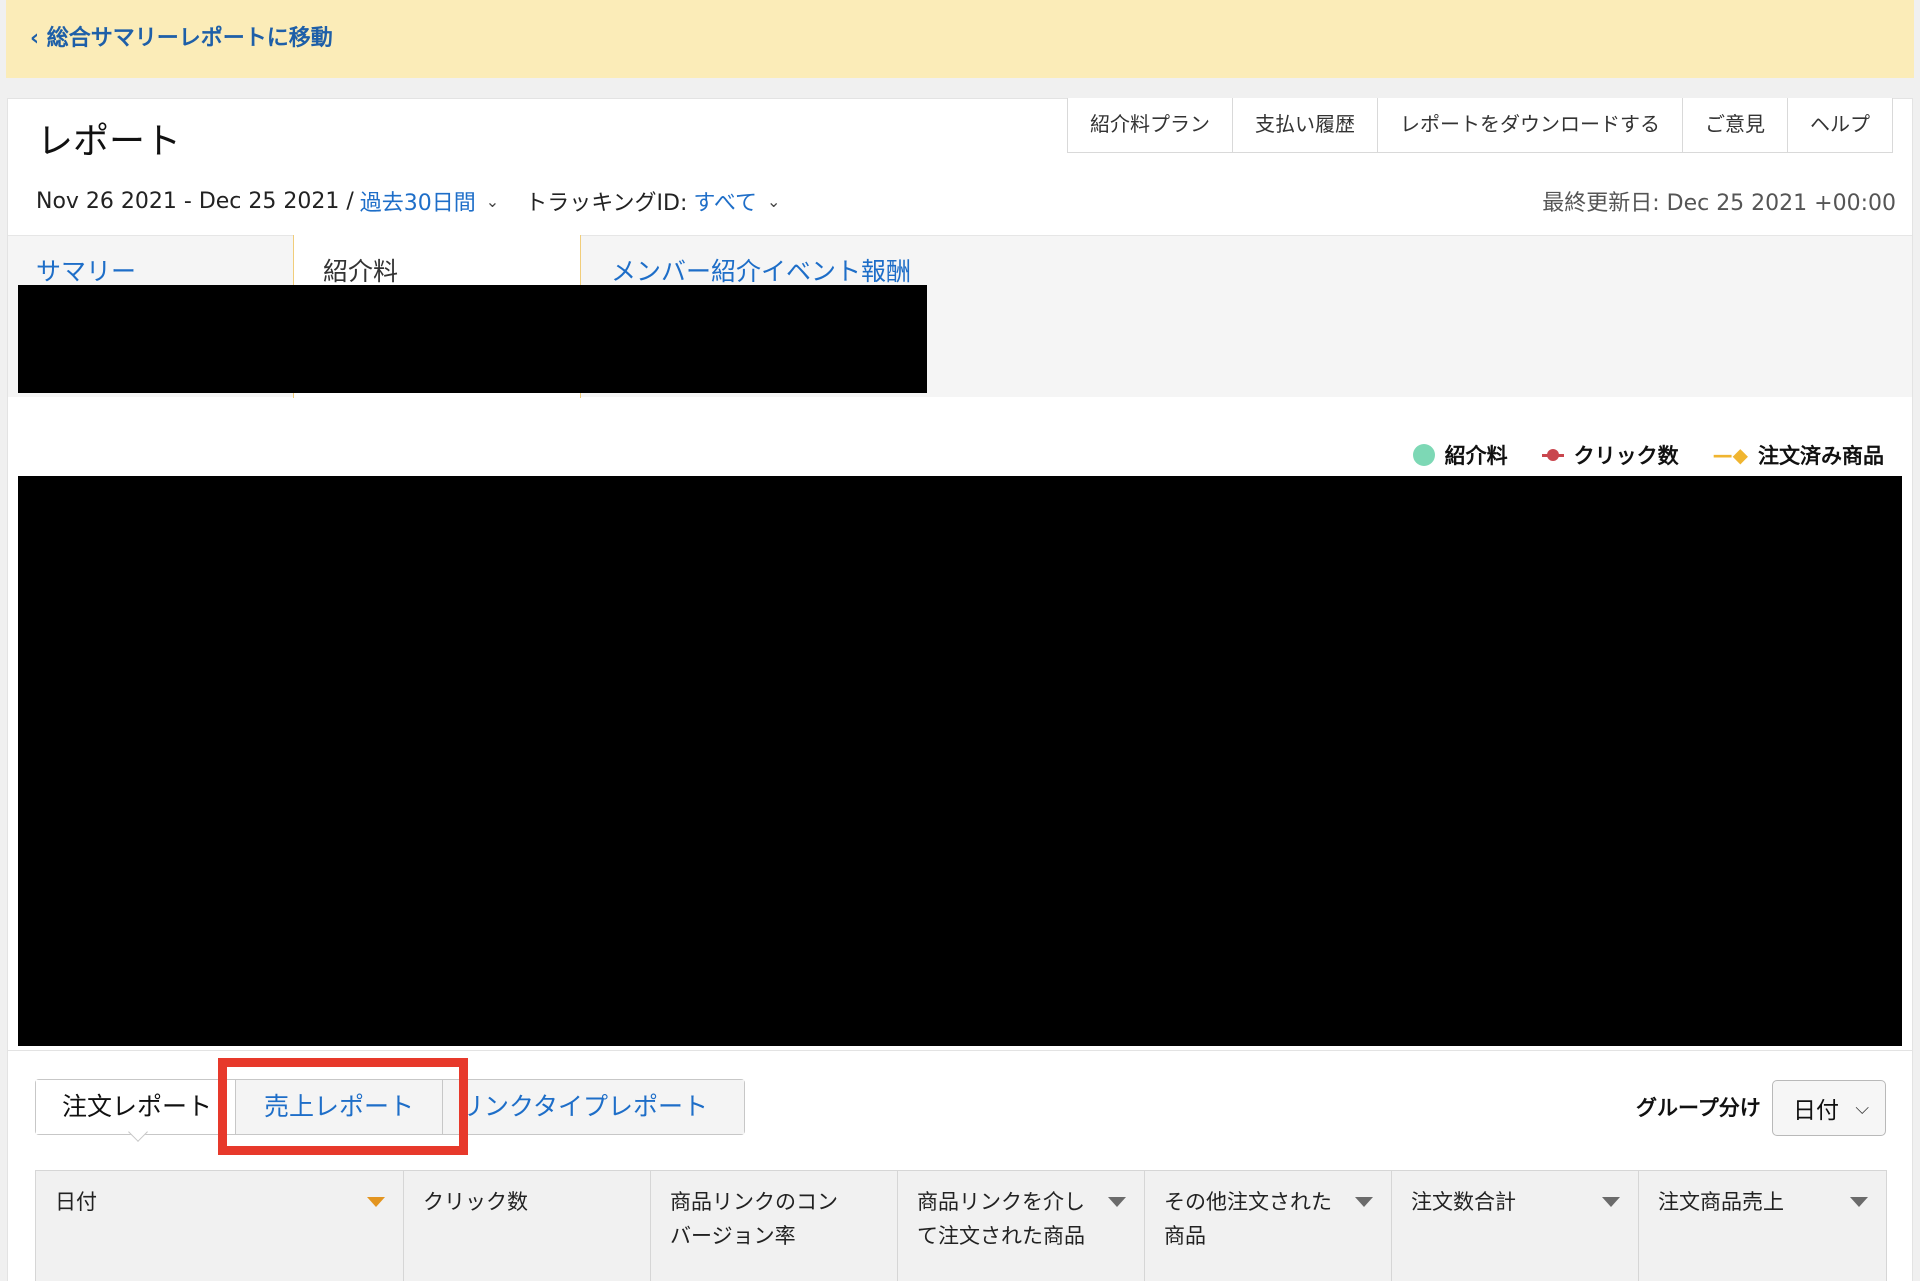  I want to click on chevron-down-icon: ⌵, so click(1862, 1108).